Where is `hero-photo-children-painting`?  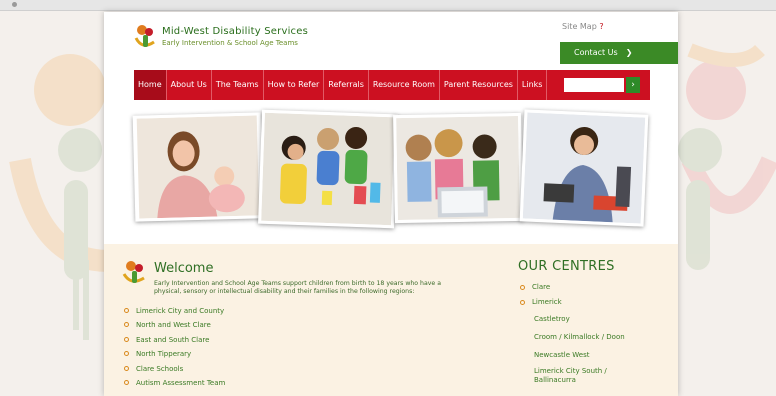 hero-photo-children-painting is located at coordinates (328, 169).